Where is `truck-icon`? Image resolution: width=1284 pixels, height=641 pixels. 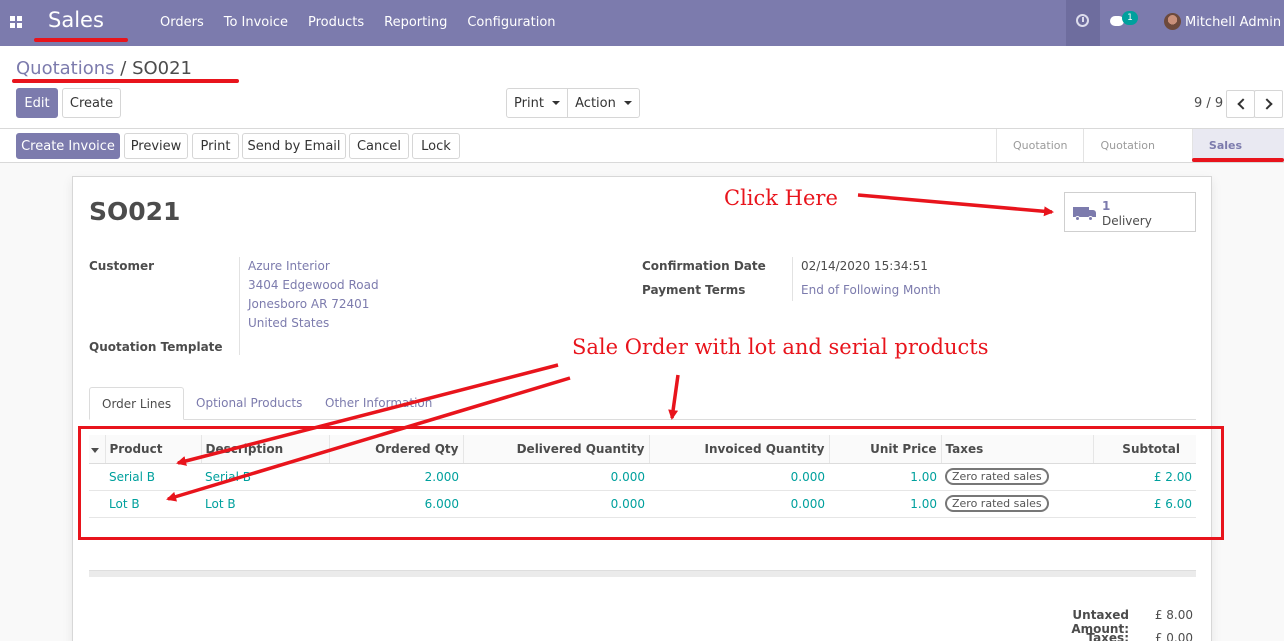
truck-icon is located at coordinates (1085, 213).